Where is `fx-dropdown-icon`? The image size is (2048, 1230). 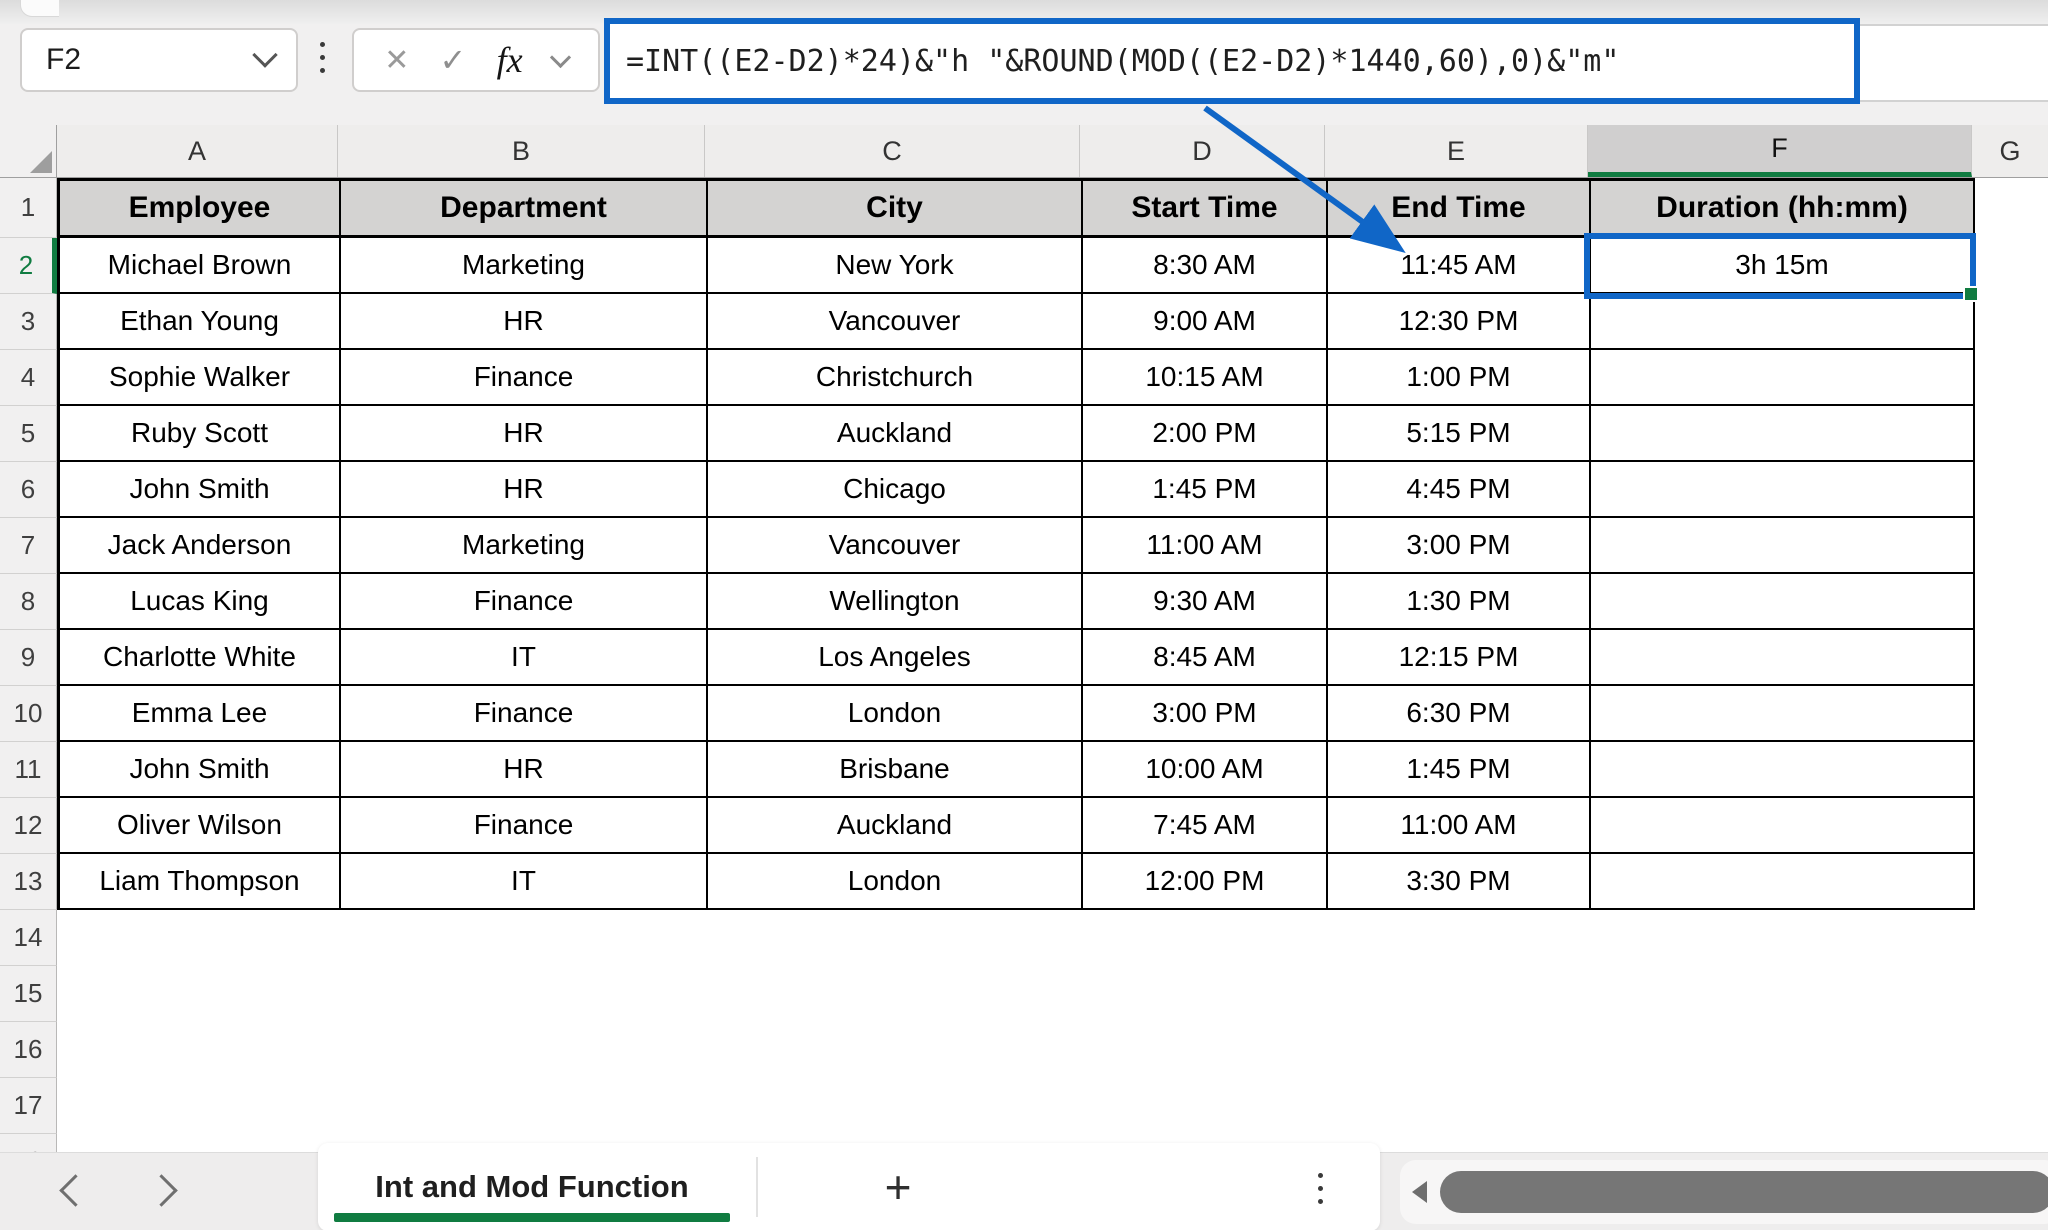
fx-dropdown-icon is located at coordinates (560, 57).